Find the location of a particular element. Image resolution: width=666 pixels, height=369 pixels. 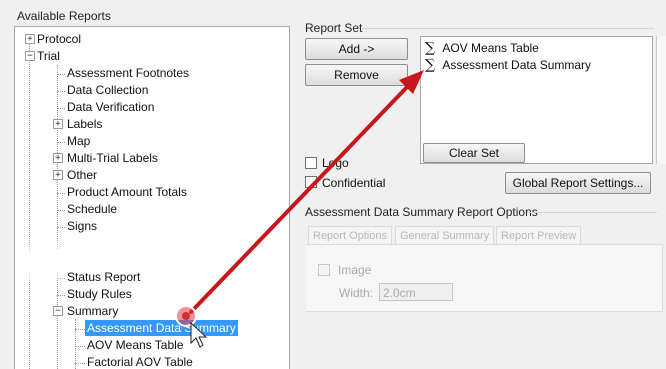

report-set-label: Report Set is located at coordinates (334, 28).